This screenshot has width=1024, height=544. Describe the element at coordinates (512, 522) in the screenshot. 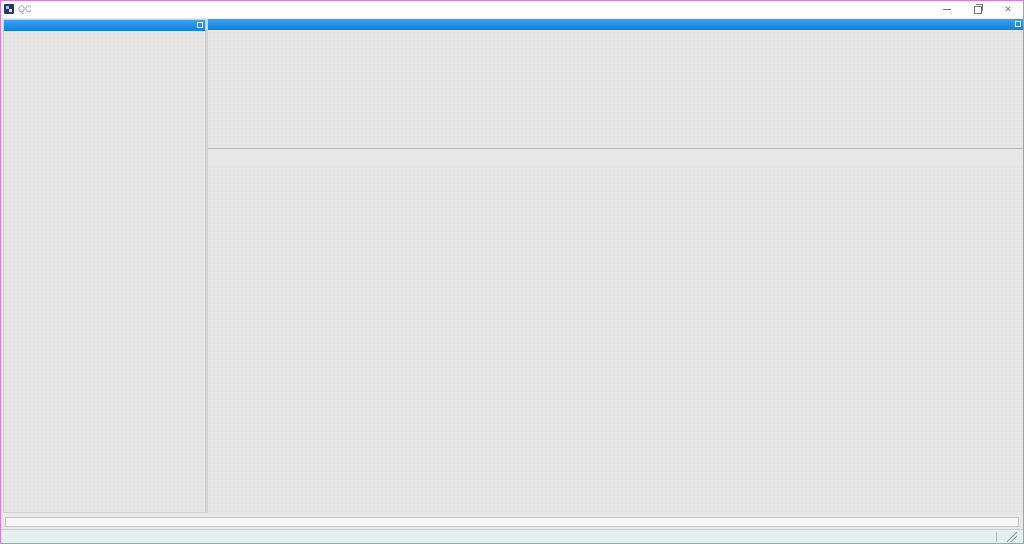

I see `command-input` at that location.